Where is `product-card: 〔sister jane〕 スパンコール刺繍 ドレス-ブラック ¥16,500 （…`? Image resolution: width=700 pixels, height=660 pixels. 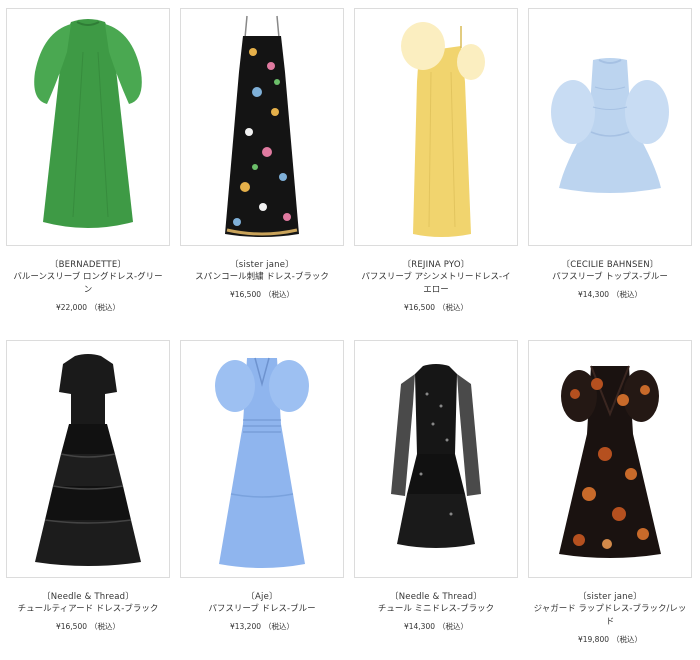
product-card: 〔sister jane〕 スパンコール刺繍 ドレス-ブラック ¥16,500 （… is located at coordinates (262, 154).